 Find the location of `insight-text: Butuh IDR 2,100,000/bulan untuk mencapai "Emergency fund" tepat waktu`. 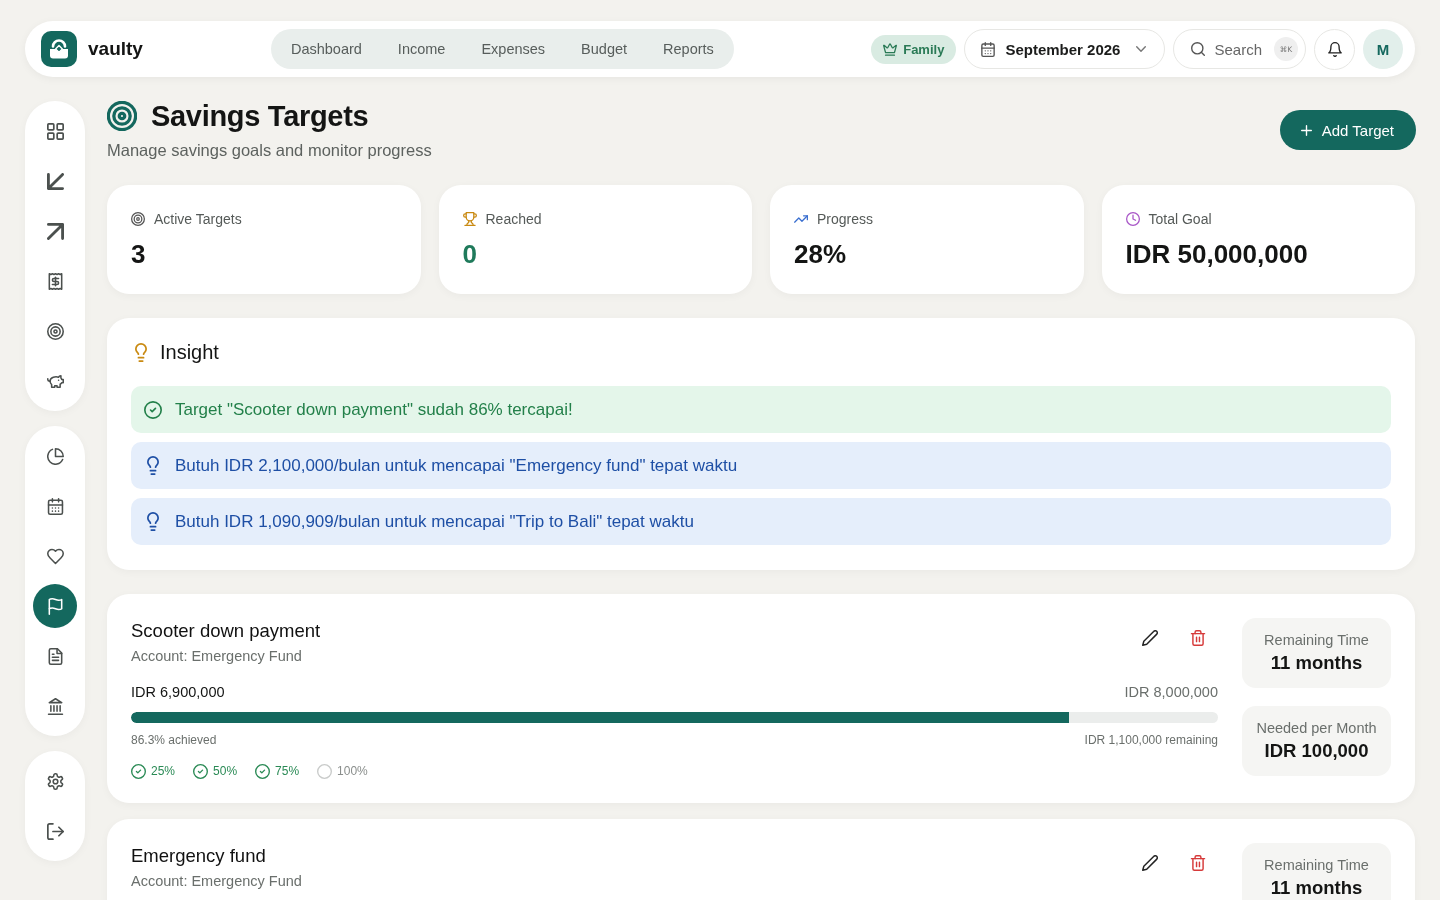

insight-text: Butuh IDR 2,100,000/bulan untuk mencapai "Emergency fund" tepat waktu is located at coordinates (456, 465).